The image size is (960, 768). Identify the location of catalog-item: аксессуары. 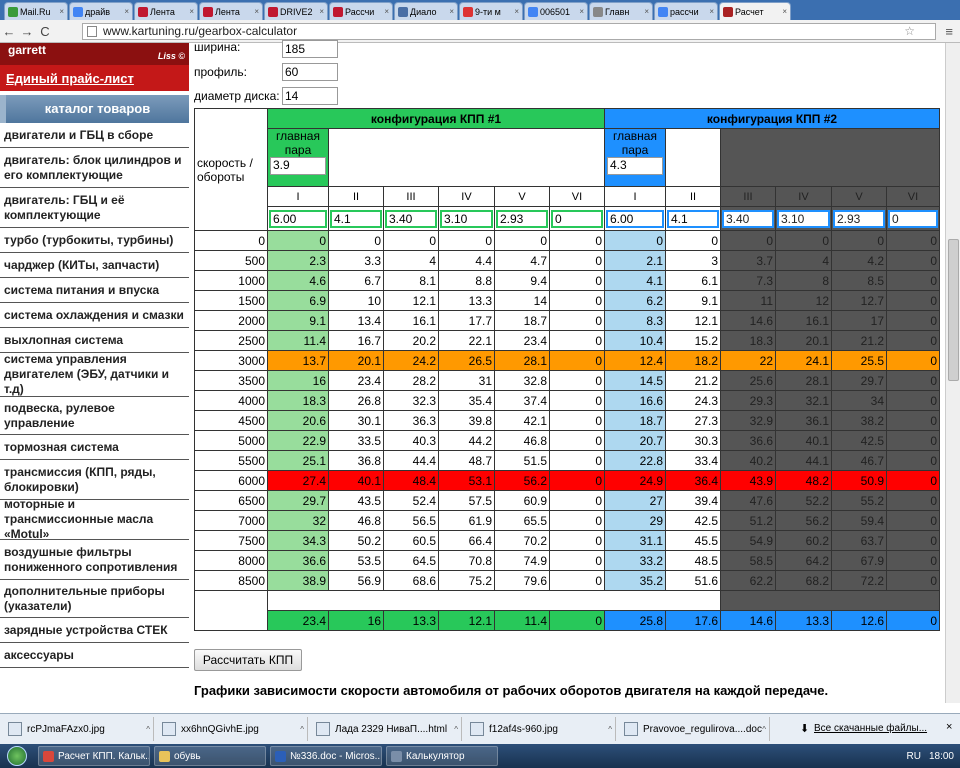
(94, 655).